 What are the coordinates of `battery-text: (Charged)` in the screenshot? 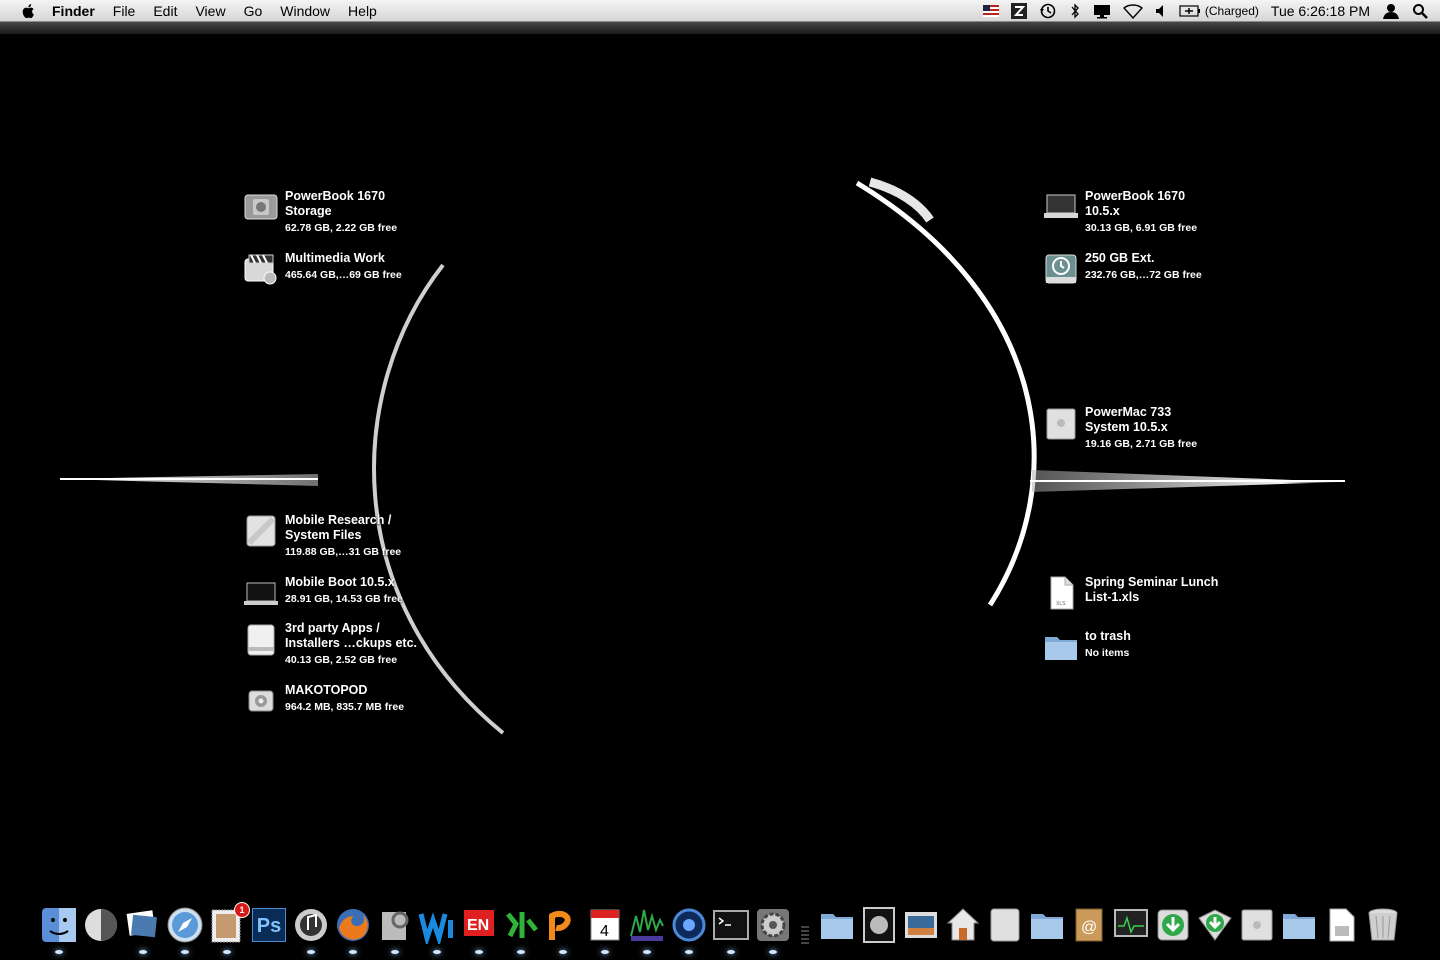 It's located at (1231, 11).